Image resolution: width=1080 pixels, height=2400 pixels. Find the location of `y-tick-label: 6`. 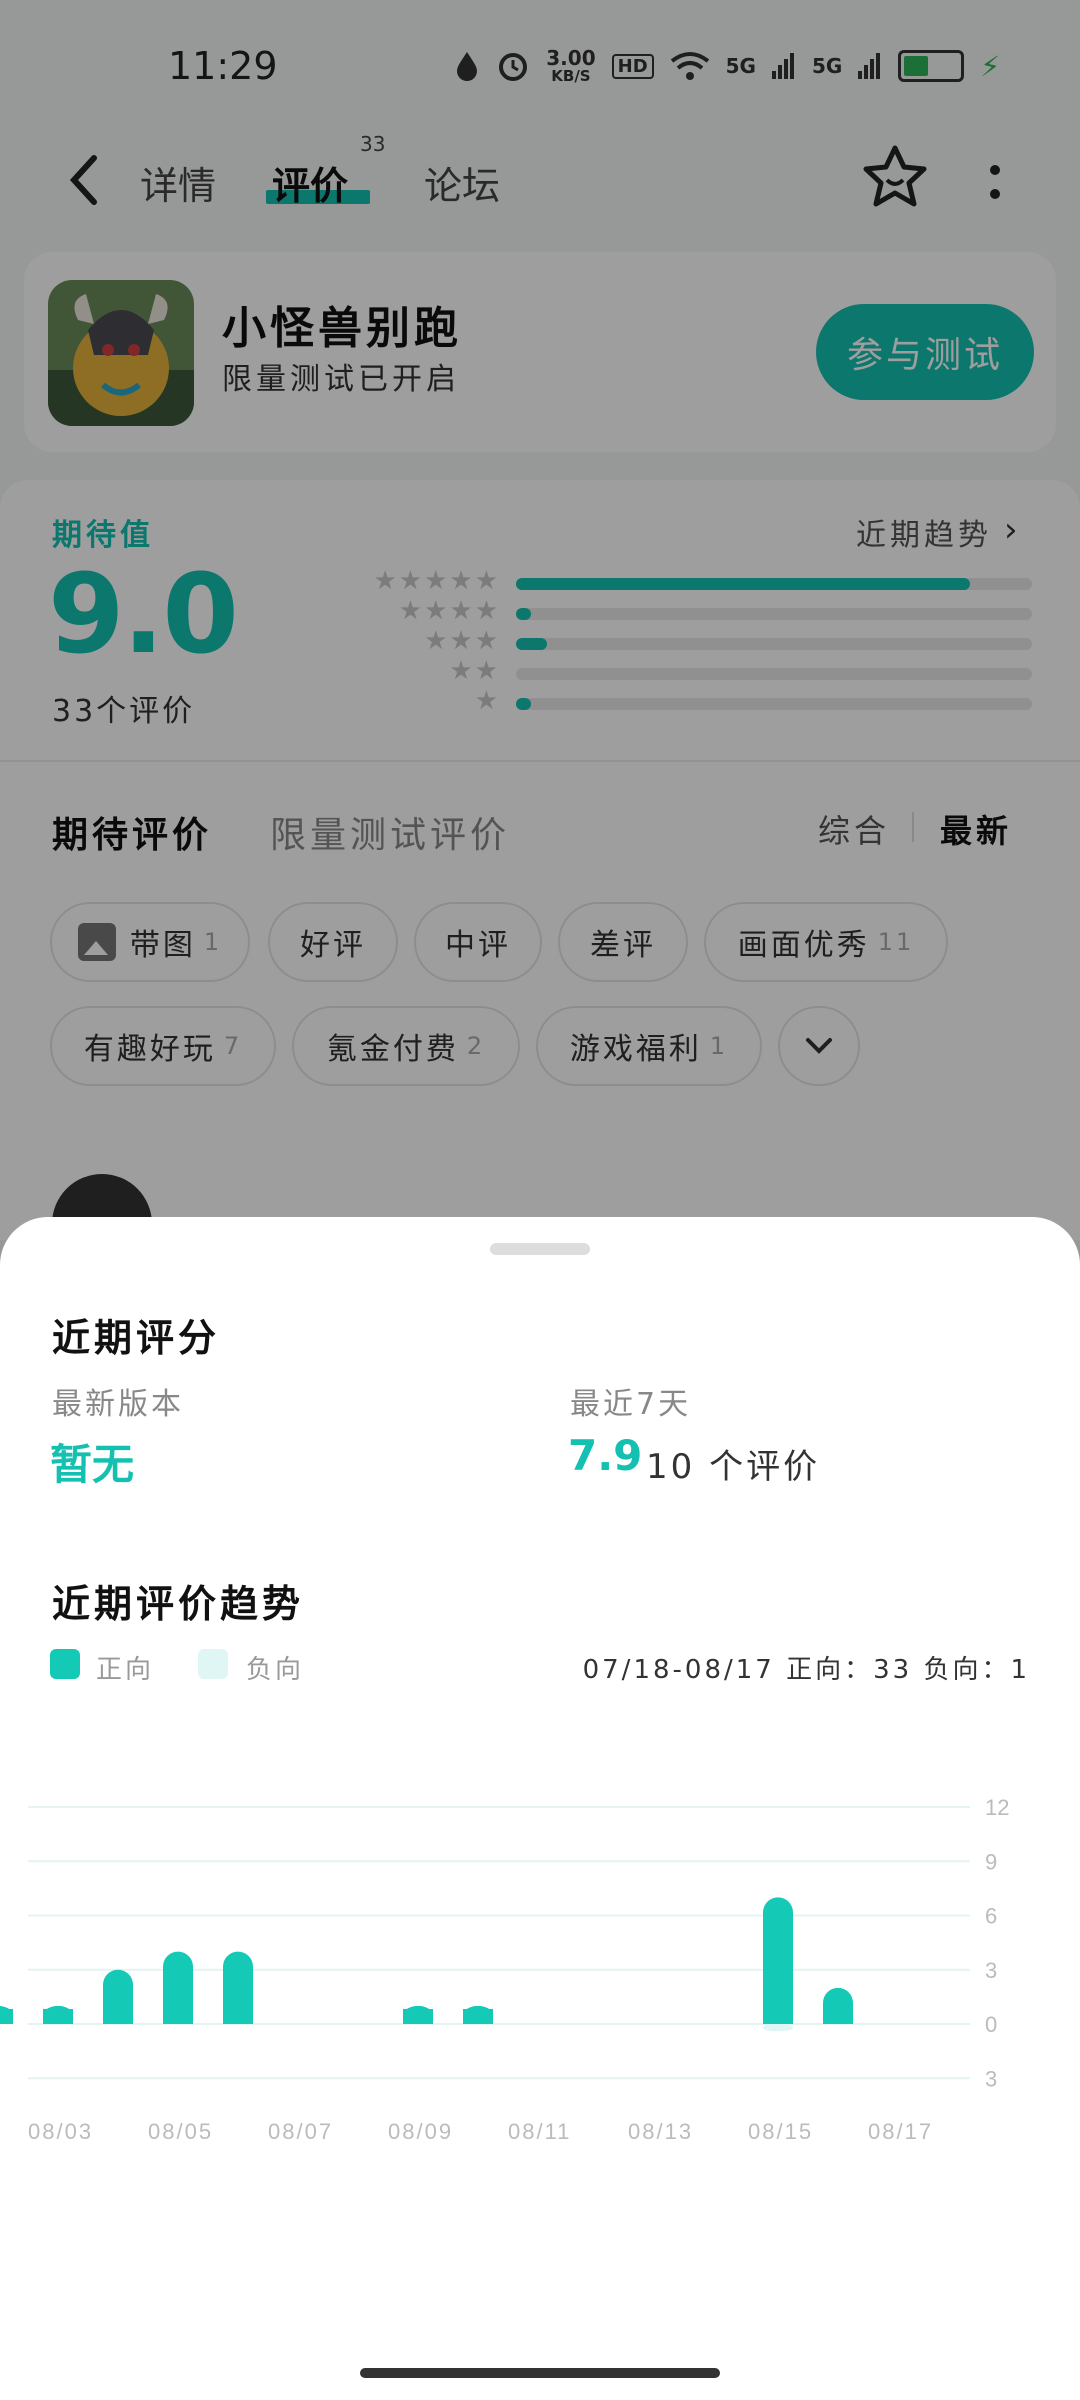

y-tick-label: 6 is located at coordinates (991, 1916).